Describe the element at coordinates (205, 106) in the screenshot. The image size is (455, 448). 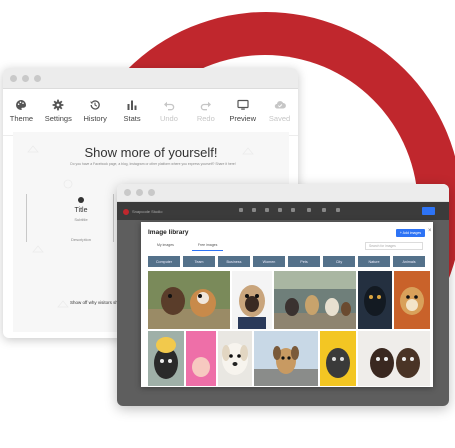
I see `redo-icon` at that location.